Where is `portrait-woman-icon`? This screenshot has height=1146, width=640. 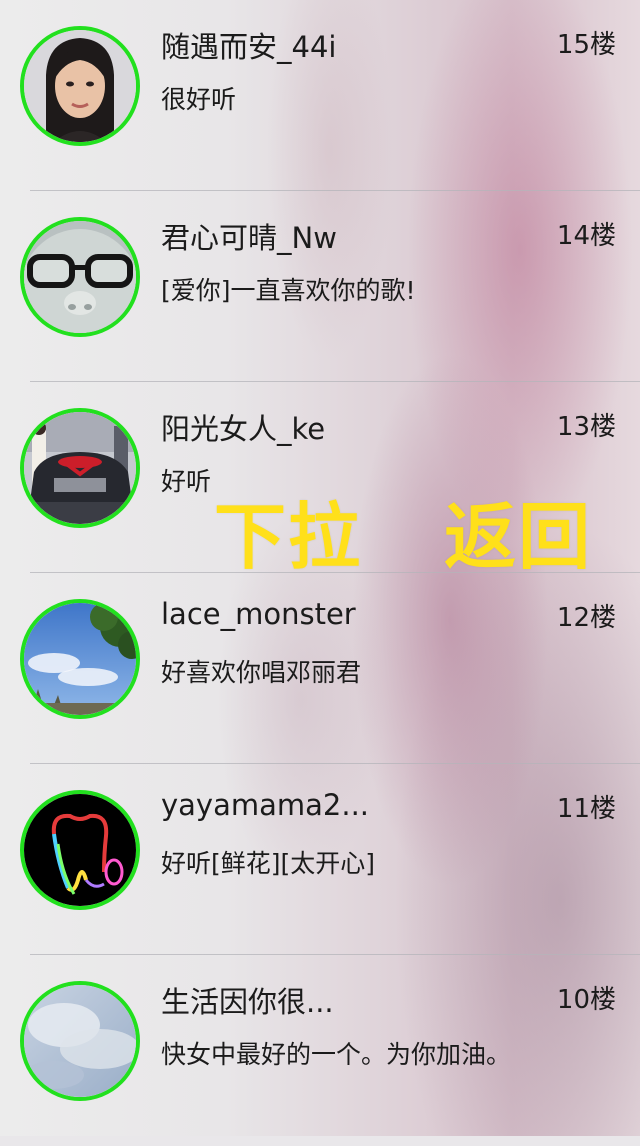 portrait-woman-icon is located at coordinates (80, 86).